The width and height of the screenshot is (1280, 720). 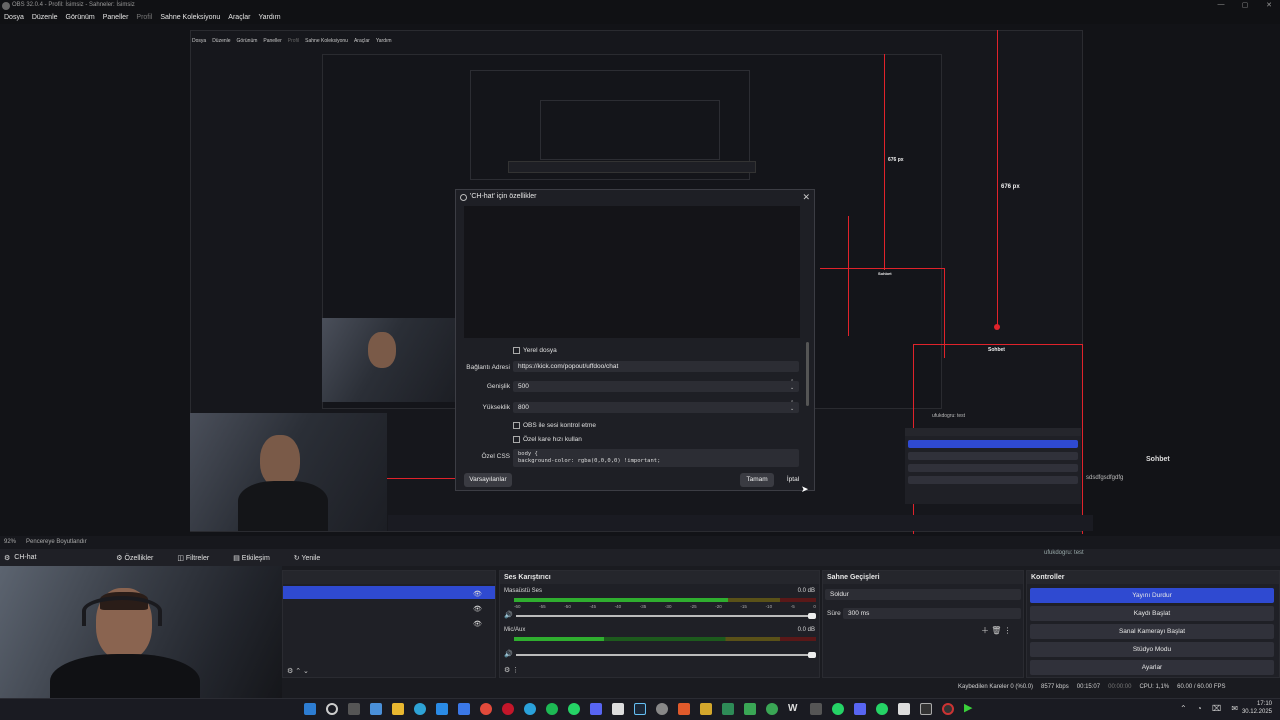 What do you see at coordinates (1152, 595) in the screenshot?
I see `stop-streaming-button: Yayını Durdur` at bounding box center [1152, 595].